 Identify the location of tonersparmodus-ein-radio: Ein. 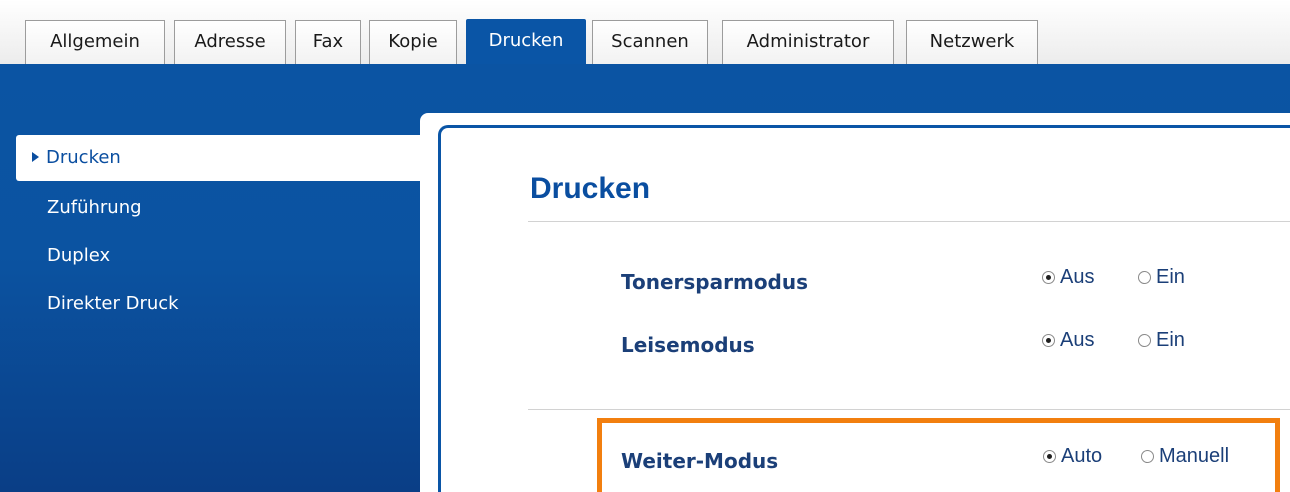
(1161, 277).